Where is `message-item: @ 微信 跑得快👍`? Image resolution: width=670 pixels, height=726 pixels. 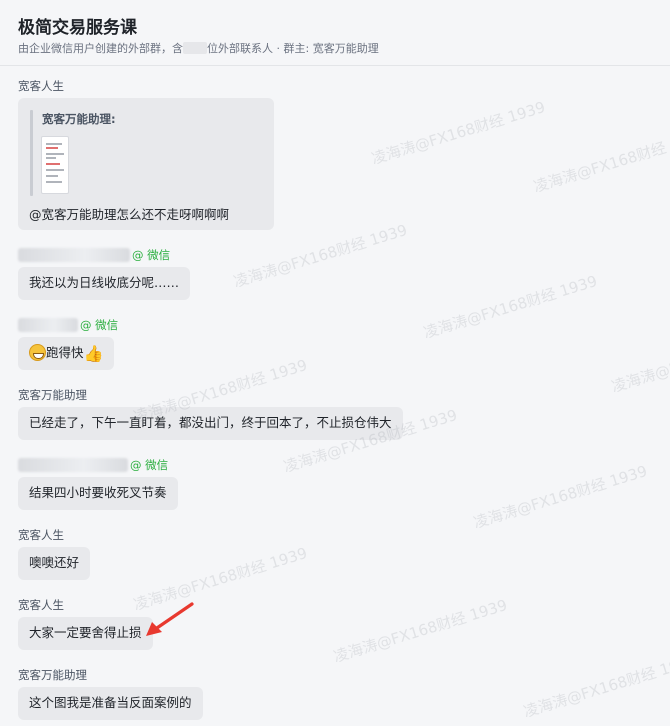 message-item: @ 微信 跑得快👍 is located at coordinates (68, 343).